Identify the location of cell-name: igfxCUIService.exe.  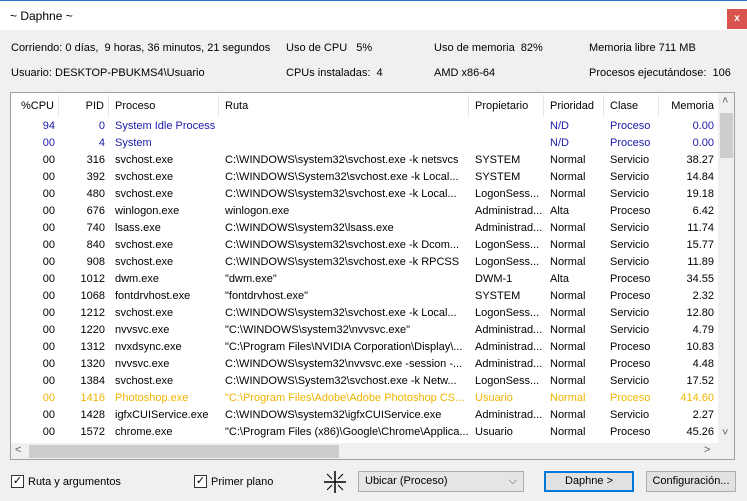
(162, 415).